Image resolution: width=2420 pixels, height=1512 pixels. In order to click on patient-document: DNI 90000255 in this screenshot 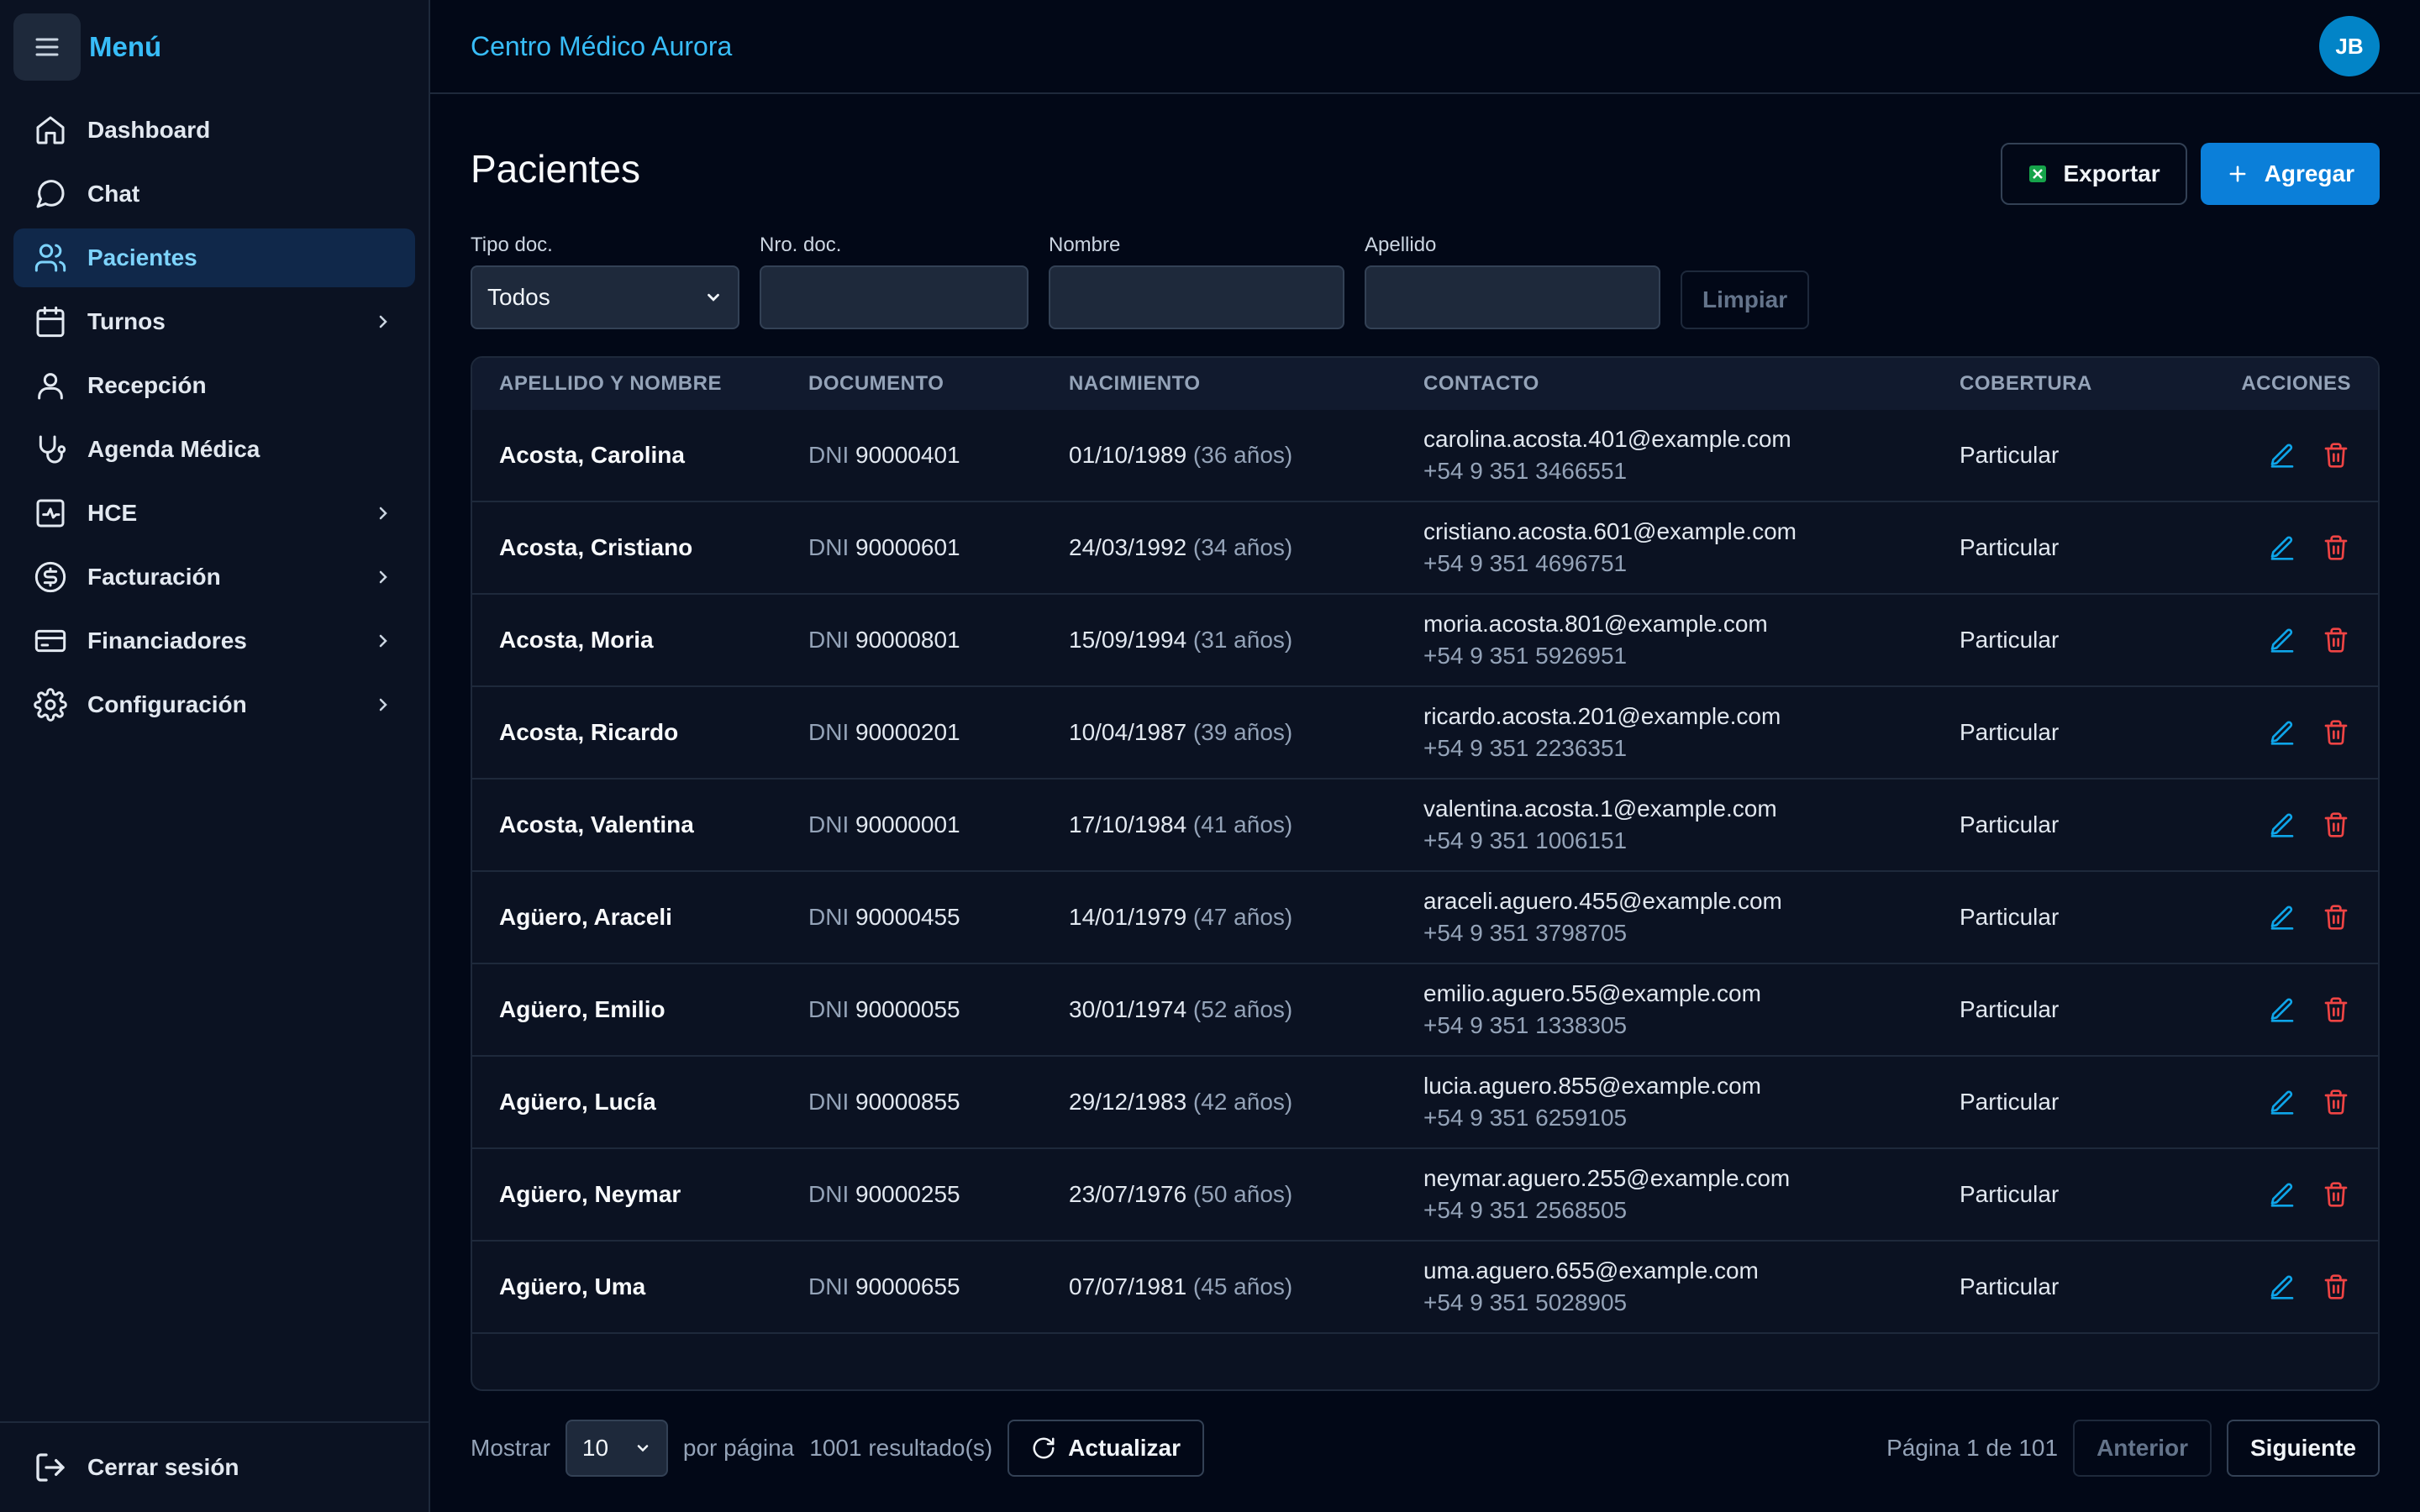, I will do `click(938, 1194)`.